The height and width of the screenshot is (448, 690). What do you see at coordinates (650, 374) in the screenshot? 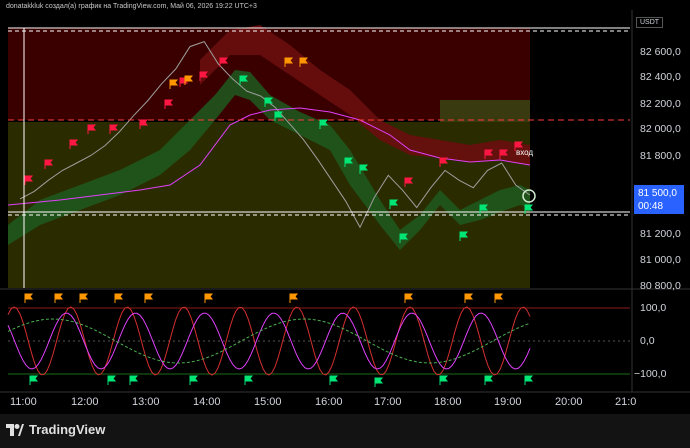
I see `oscillator-tick-label: −100,0` at bounding box center [650, 374].